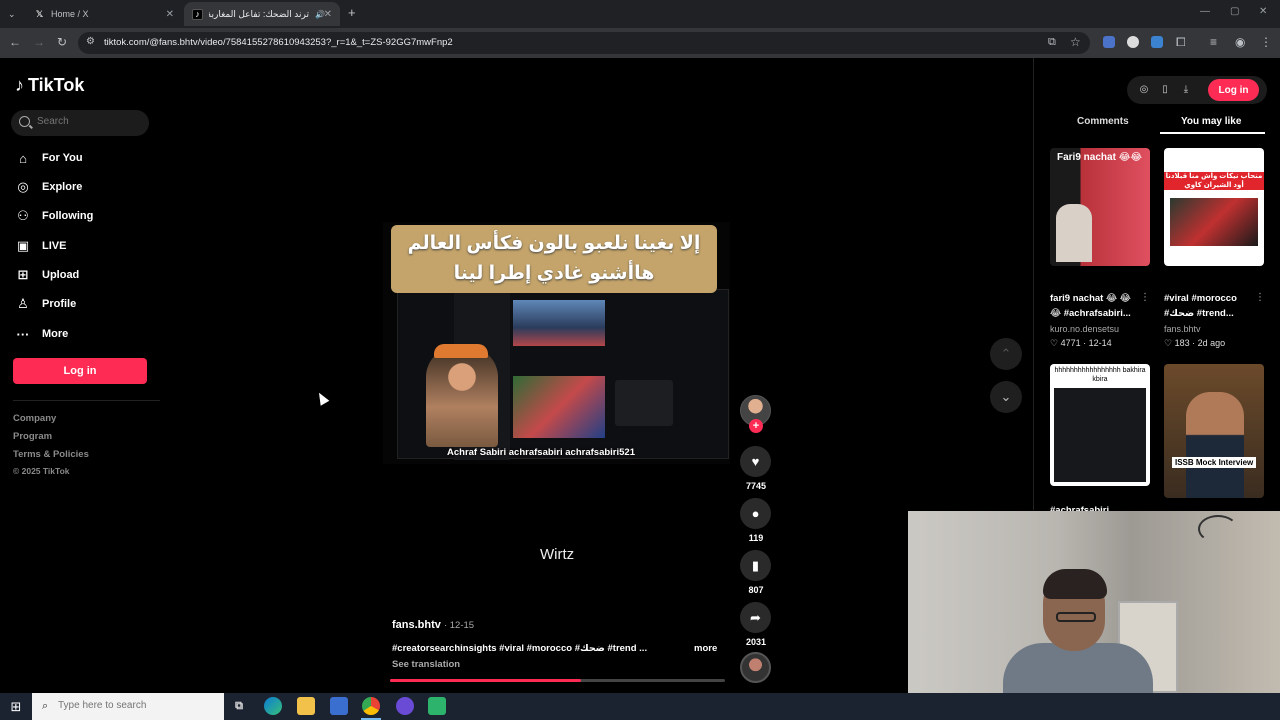  Describe the element at coordinates (437, 706) in the screenshot. I see `app-icon` at that location.